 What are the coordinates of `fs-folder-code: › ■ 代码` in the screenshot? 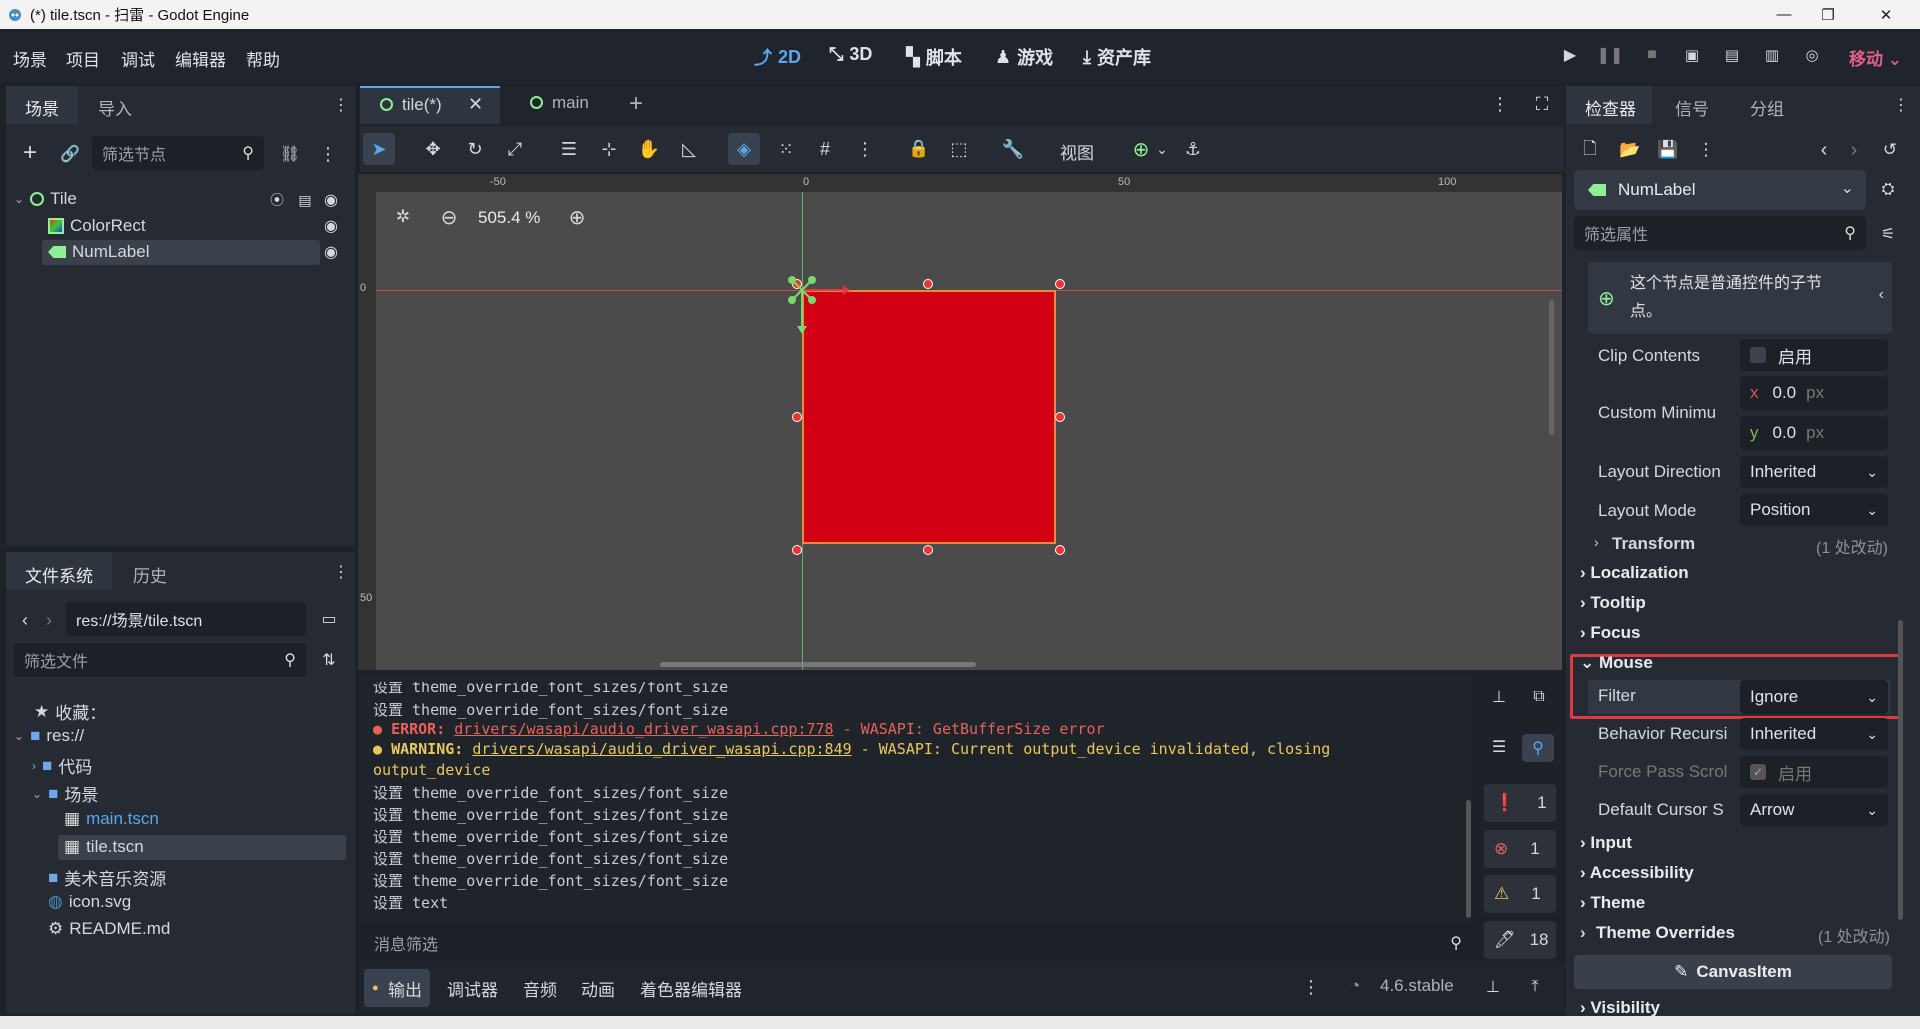 It's located at (62, 765).